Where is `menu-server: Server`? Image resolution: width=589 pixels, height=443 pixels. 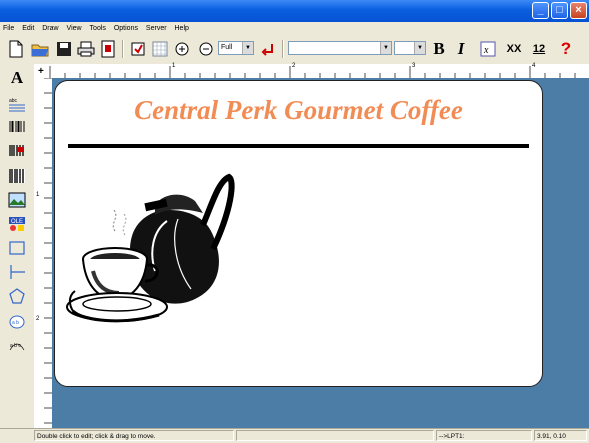 menu-server: Server is located at coordinates (156, 27).